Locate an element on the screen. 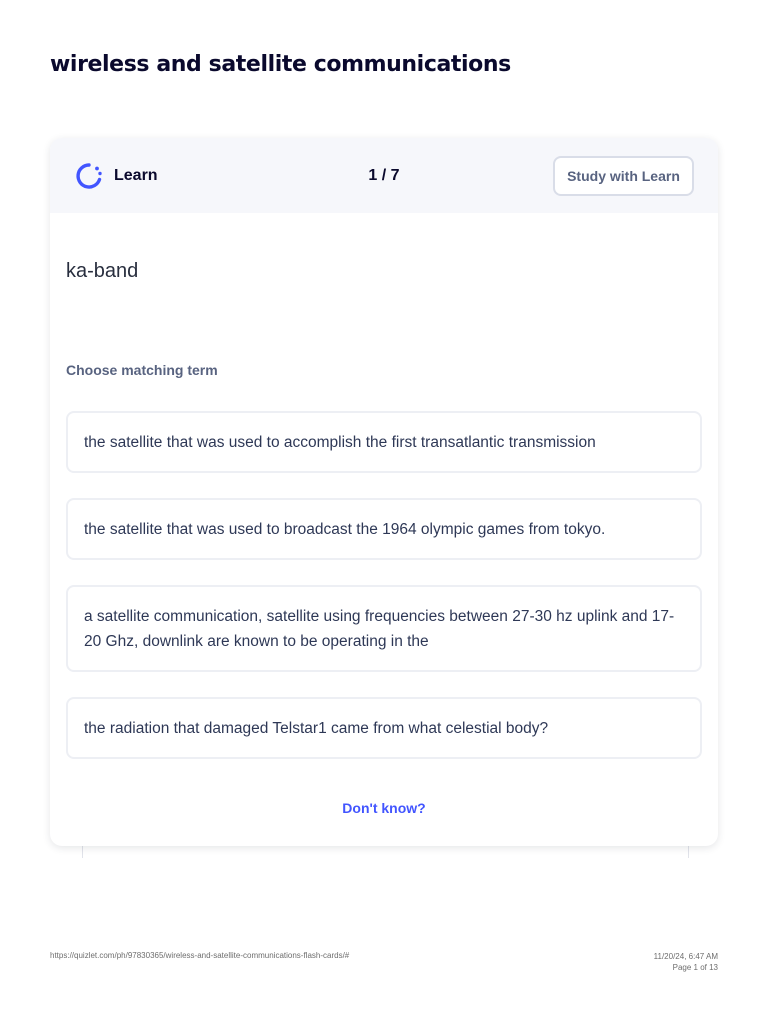 Image resolution: width=768 pixels, height=1024 pixels. footer-timestamp: 11/20/24, 6:47 AM is located at coordinates (685, 956).